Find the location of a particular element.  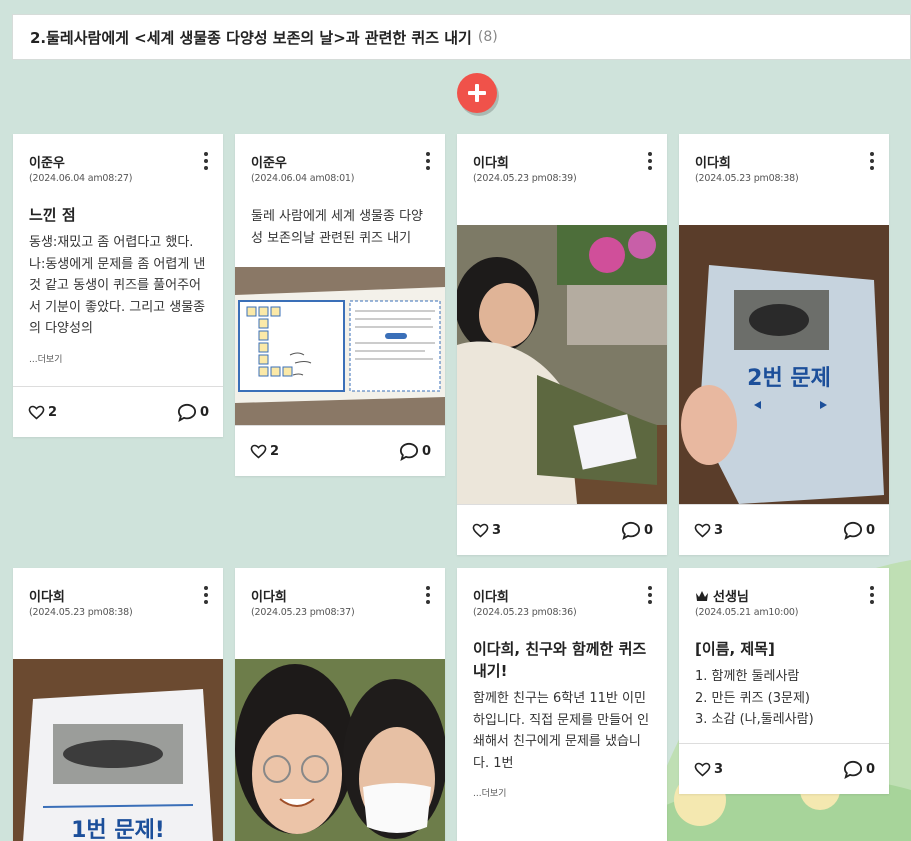

selfie-photo is located at coordinates (340, 750).